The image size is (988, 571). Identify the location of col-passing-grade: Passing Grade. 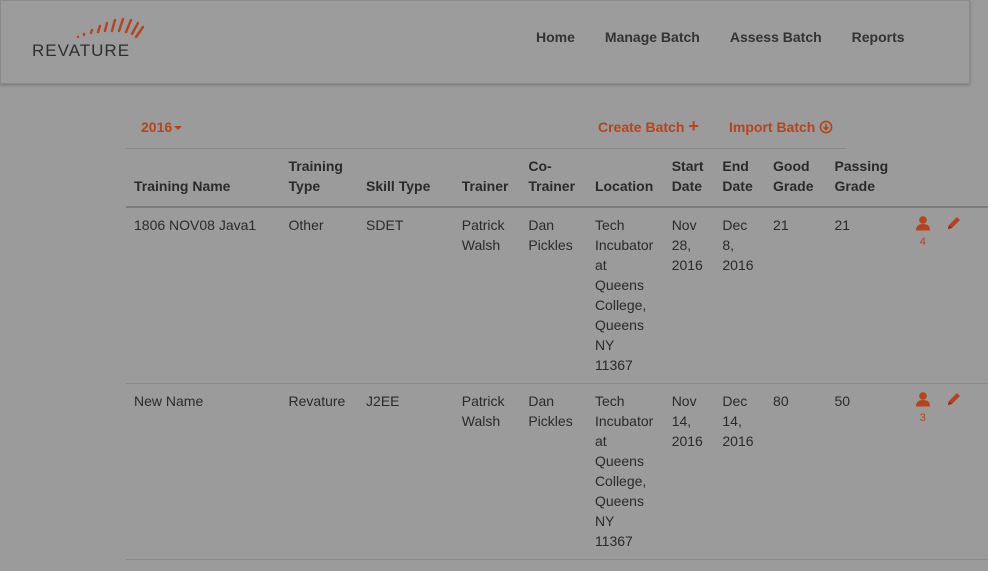
(865, 178).